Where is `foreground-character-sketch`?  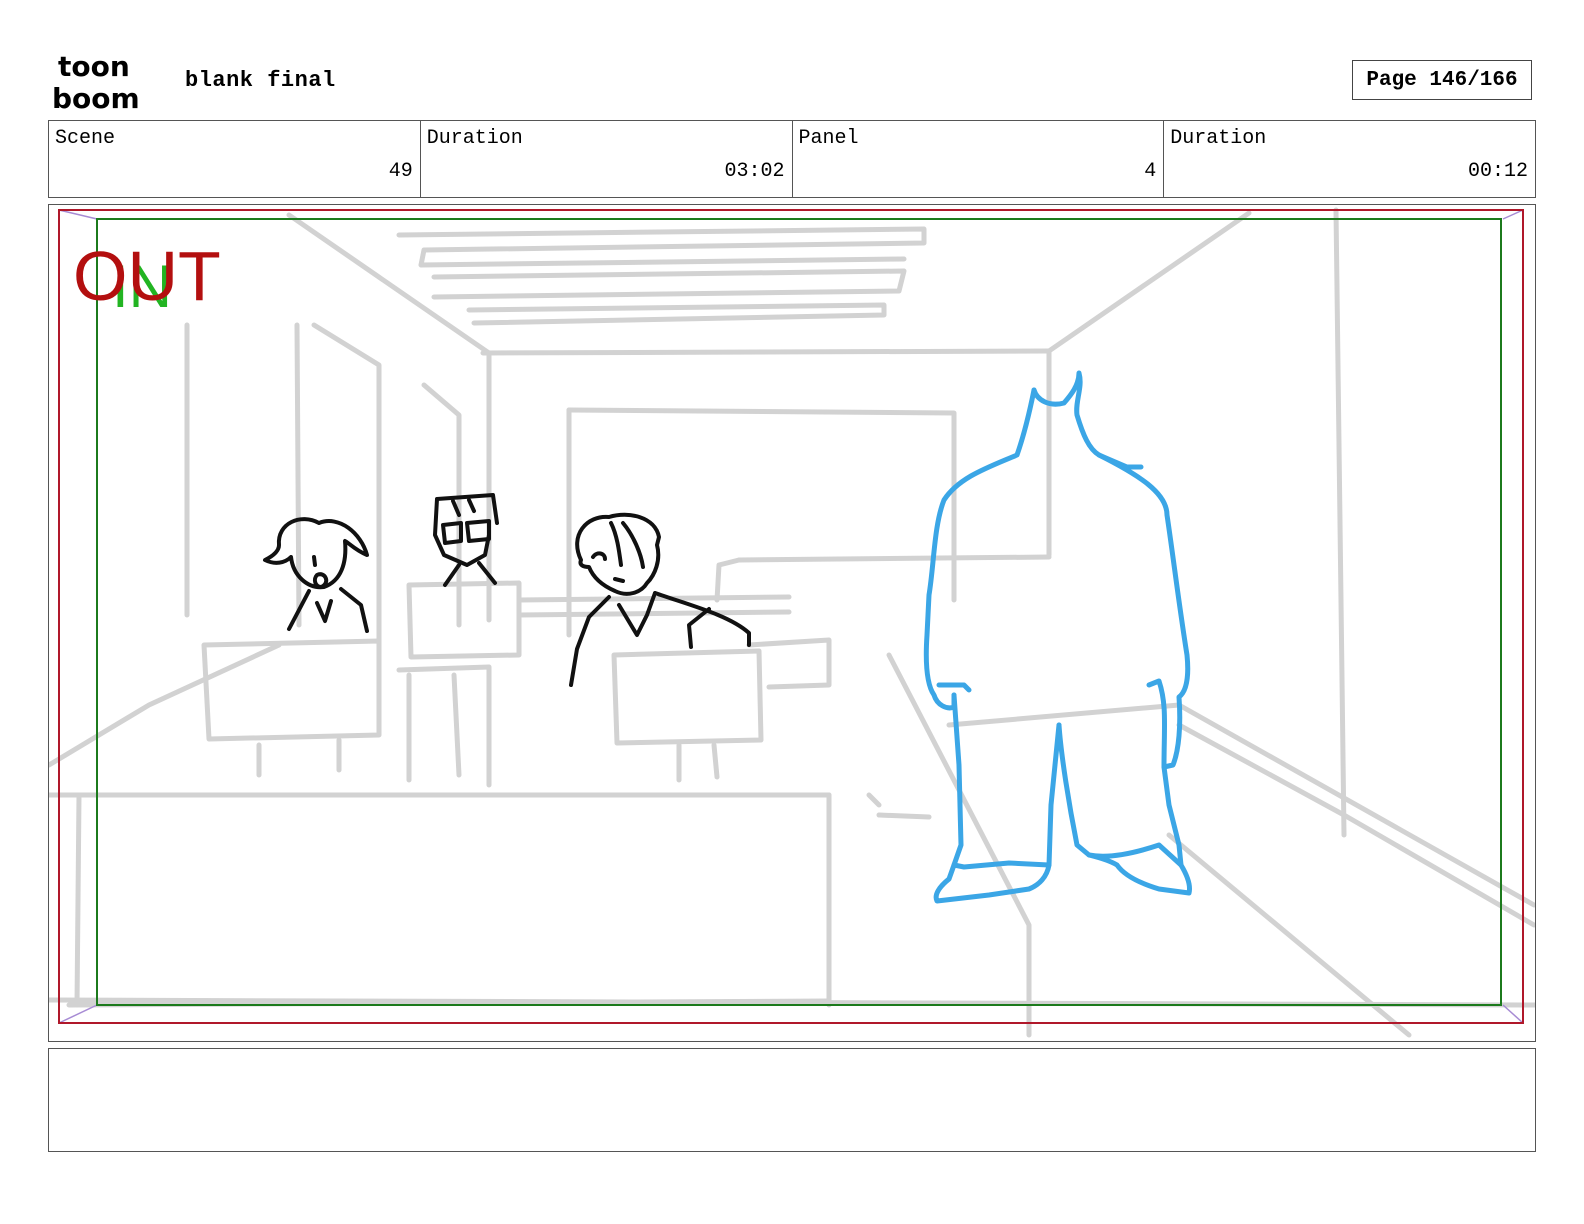
foreground-character-sketch is located at coordinates (1057, 637).